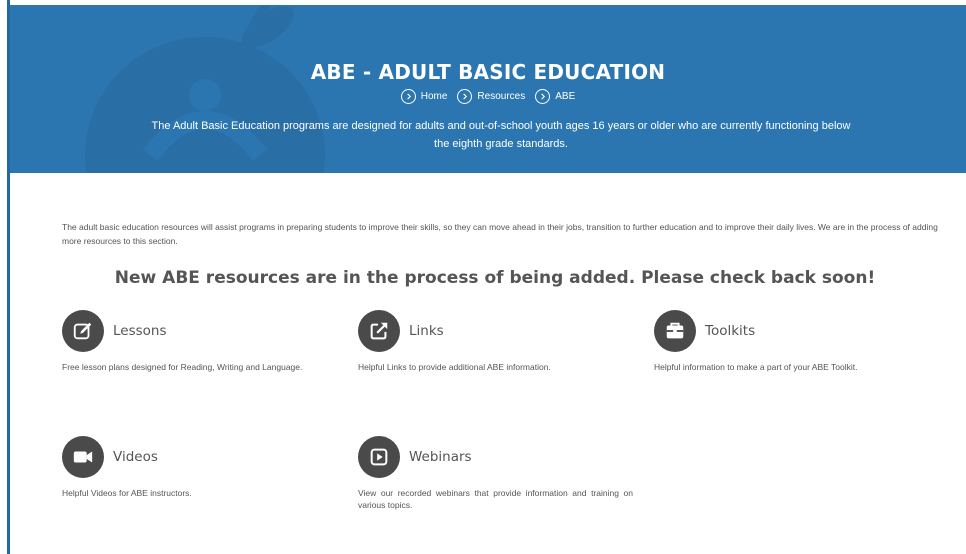 The image size is (966, 554). I want to click on breadcrumb-resources: Resources, so click(491, 96).